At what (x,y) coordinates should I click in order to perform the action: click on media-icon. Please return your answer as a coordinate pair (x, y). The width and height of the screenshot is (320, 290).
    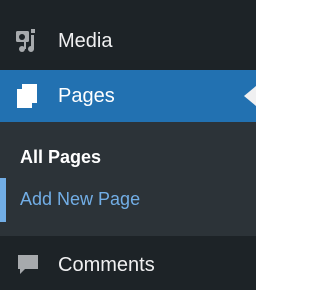
    Looking at the image, I should click on (28, 41).